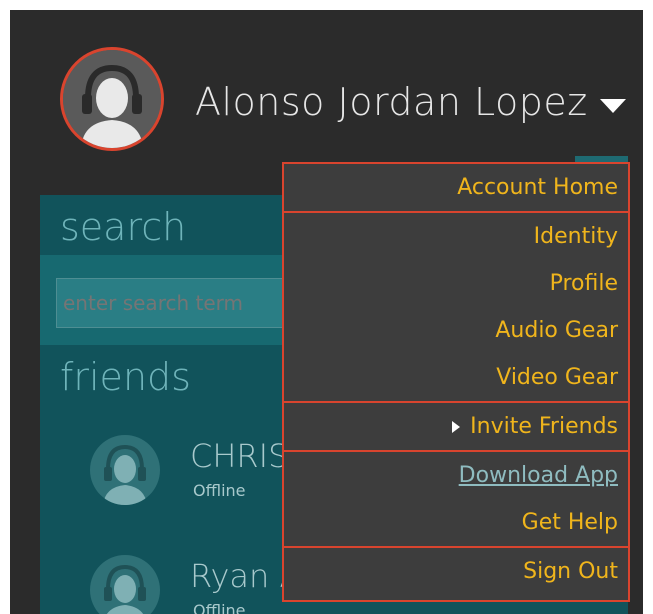  I want to click on user-avatar, so click(112, 99).